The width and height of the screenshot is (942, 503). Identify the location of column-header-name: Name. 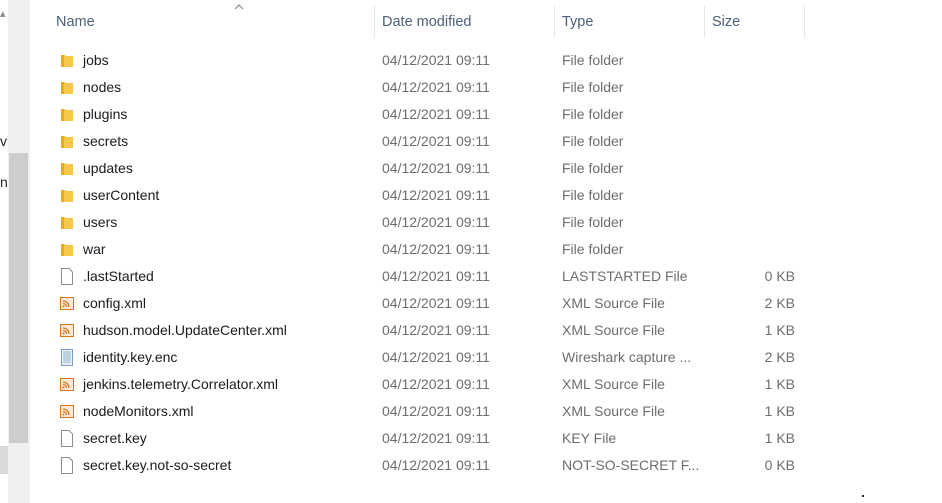
(215, 22).